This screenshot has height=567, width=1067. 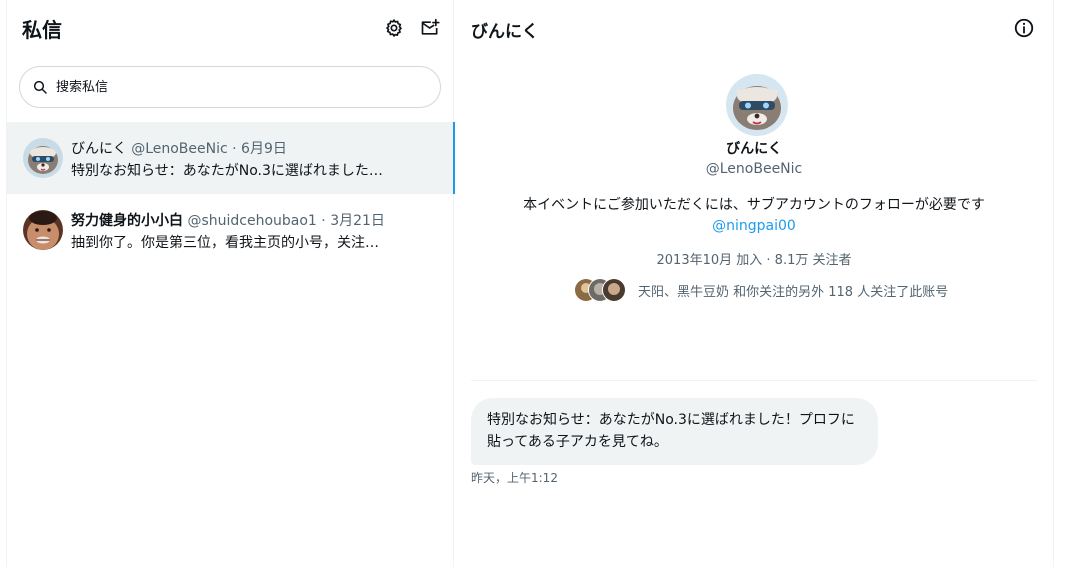 I want to click on profile-meta: 2013年10月 加入 · 8.1万 关注者, so click(x=754, y=260).